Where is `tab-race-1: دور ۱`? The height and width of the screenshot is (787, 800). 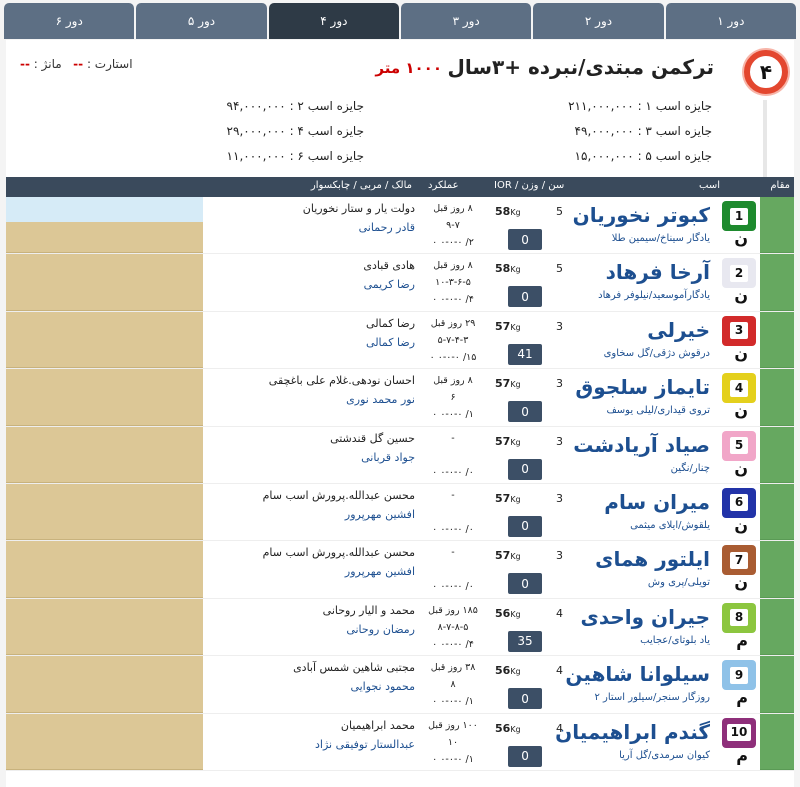
tab-race-1: دور ۱ is located at coordinates (730, 21).